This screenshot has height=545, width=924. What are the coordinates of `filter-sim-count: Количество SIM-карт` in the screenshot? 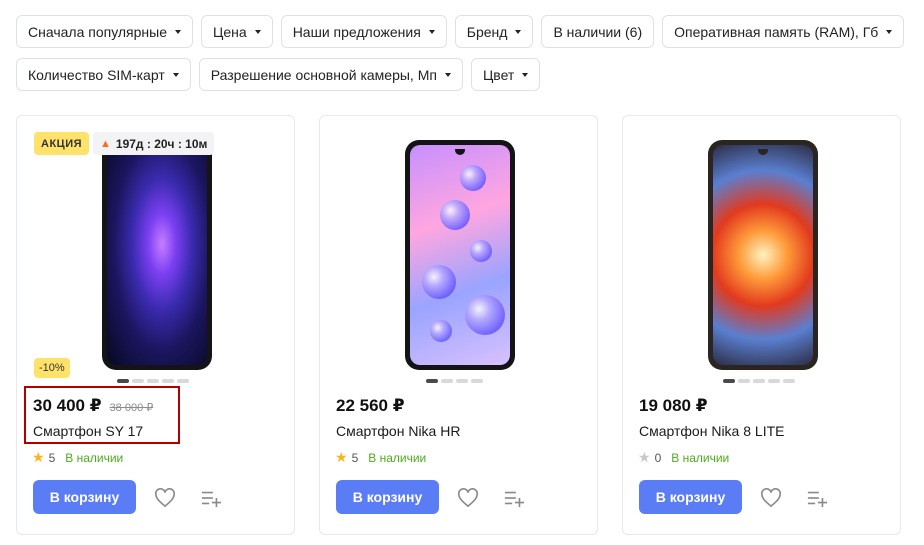 It's located at (103, 74).